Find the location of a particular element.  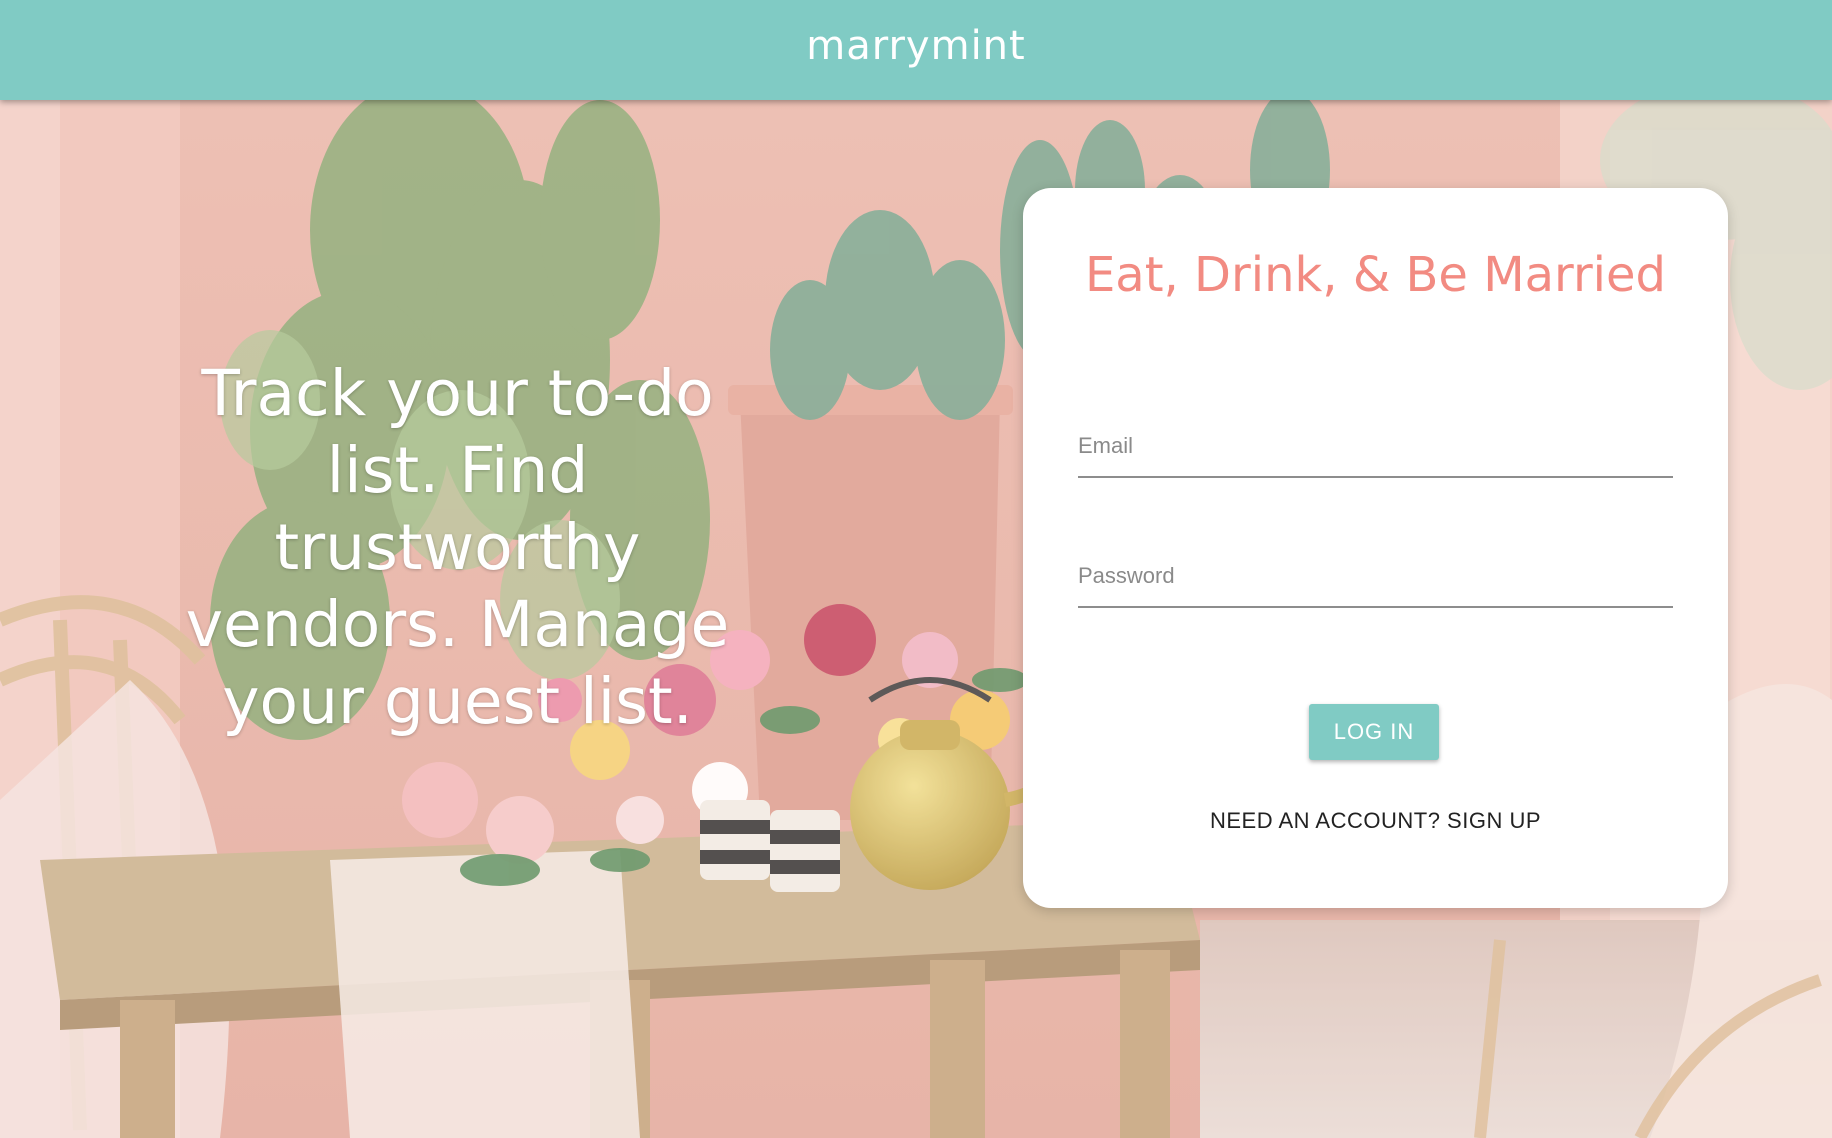

email-field is located at coordinates (1375, 448).